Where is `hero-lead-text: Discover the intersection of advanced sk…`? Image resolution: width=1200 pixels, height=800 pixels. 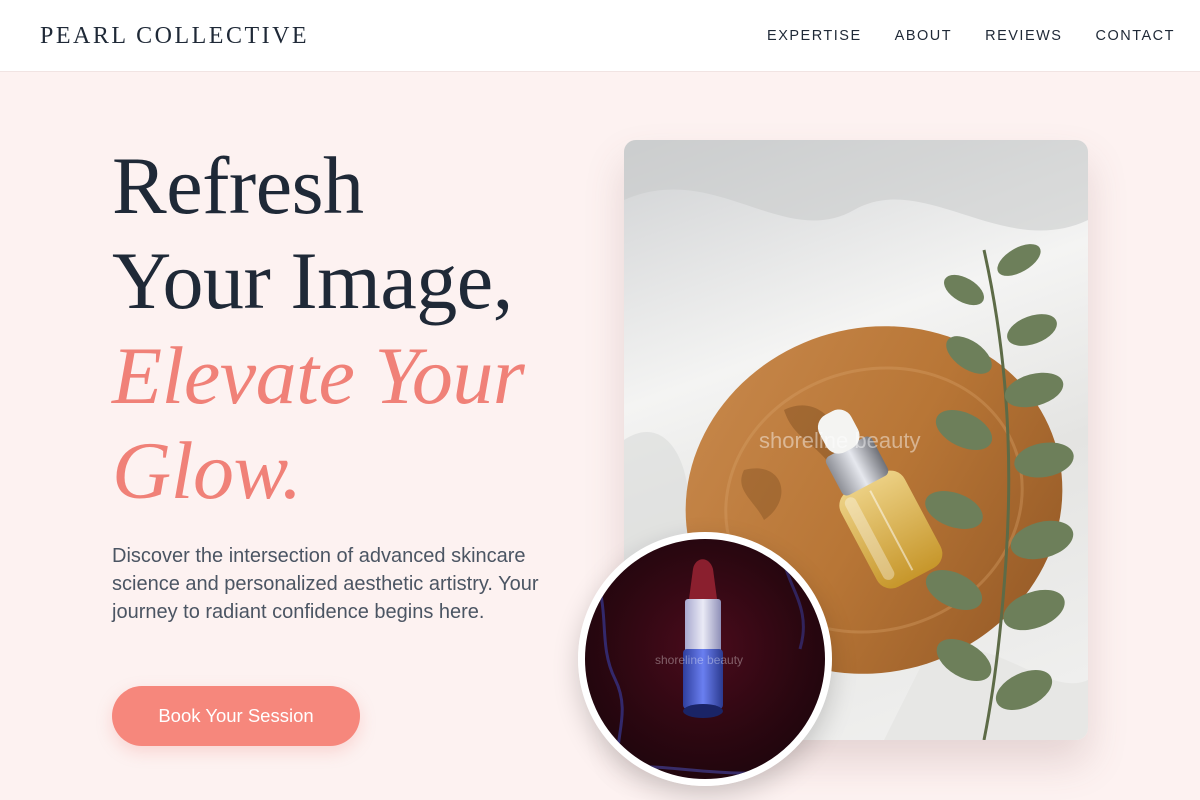 hero-lead-text: Discover the intersection of advanced sk… is located at coordinates (325, 584).